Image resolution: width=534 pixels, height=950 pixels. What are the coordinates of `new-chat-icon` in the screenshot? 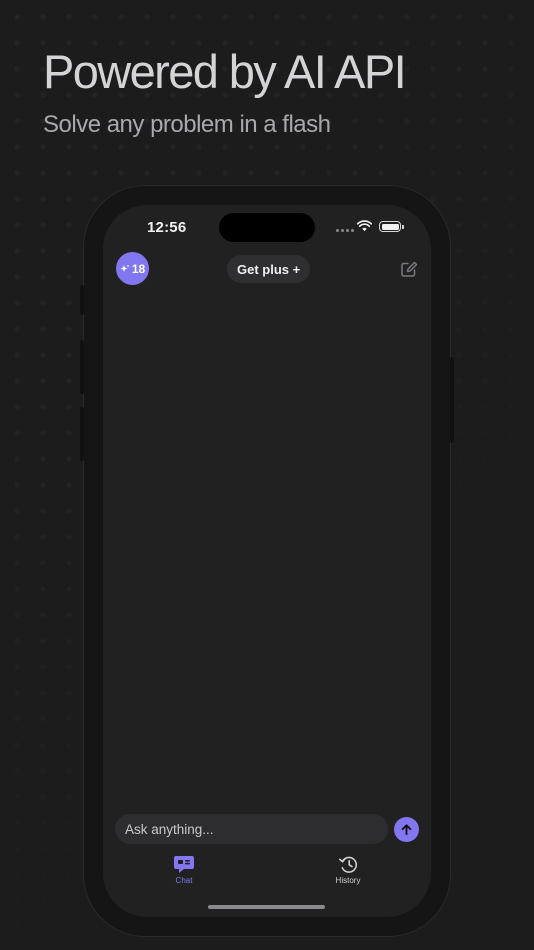 It's located at (409, 269).